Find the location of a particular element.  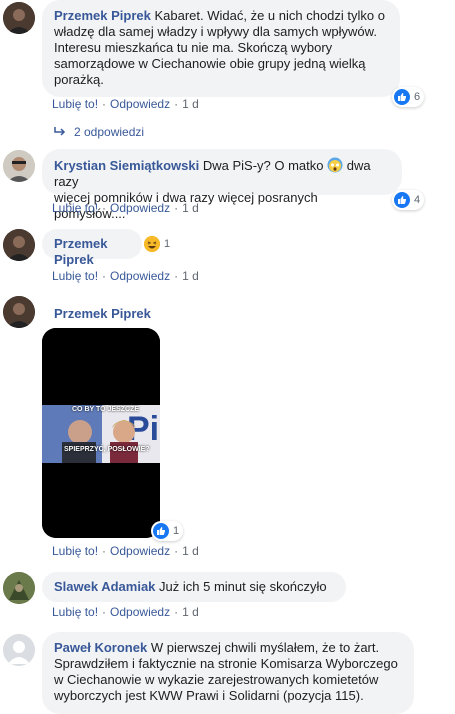

comment-text-line: W pierwszej chwili myślałem, że to żart. is located at coordinates (265, 647).